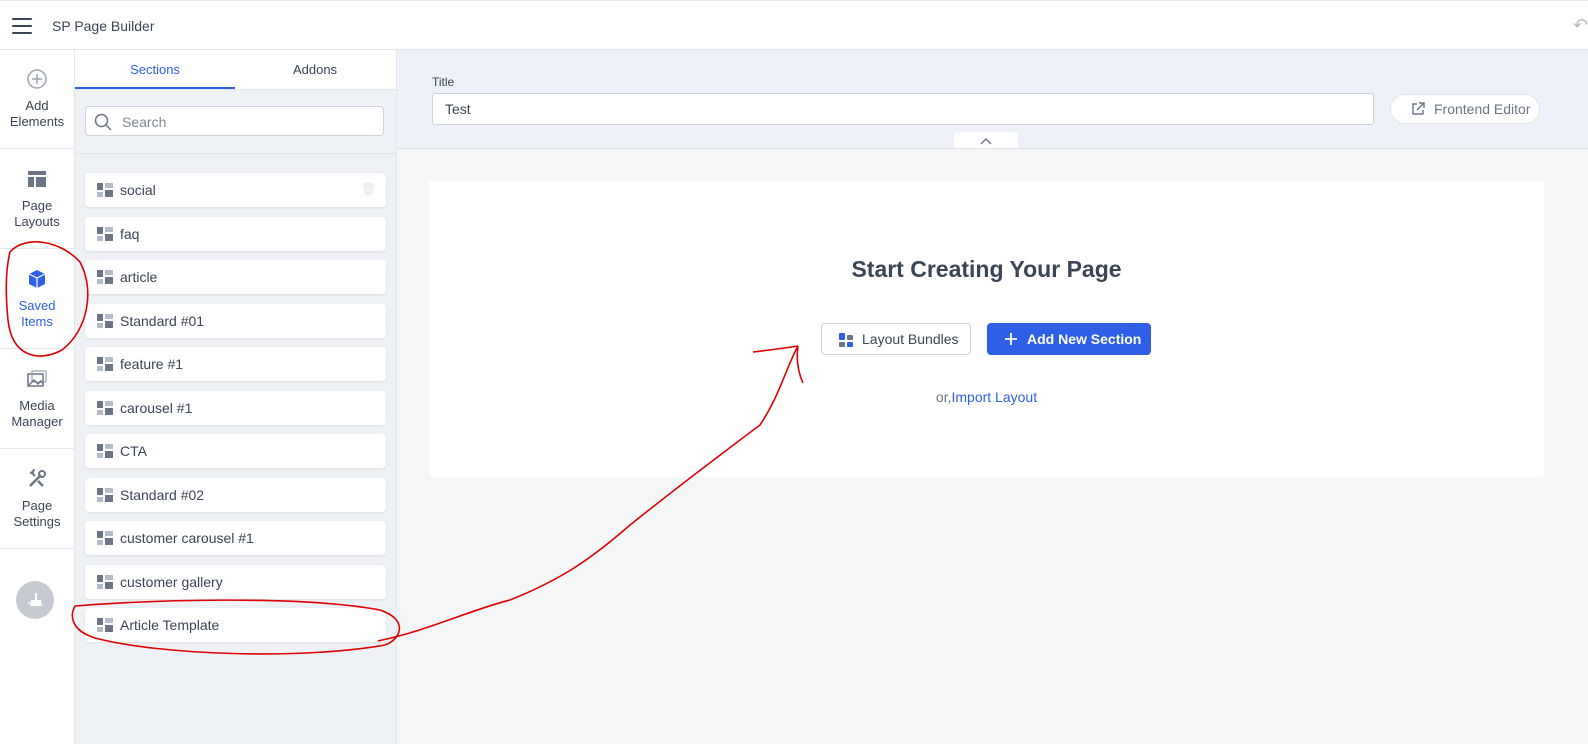  Describe the element at coordinates (37, 477) in the screenshot. I see `tools-icon` at that location.